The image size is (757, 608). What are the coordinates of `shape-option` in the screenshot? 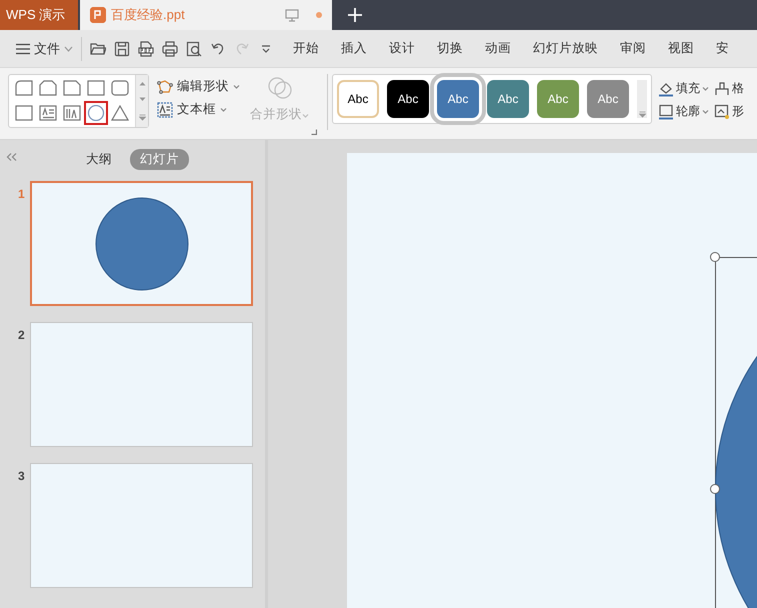 It's located at (96, 113).